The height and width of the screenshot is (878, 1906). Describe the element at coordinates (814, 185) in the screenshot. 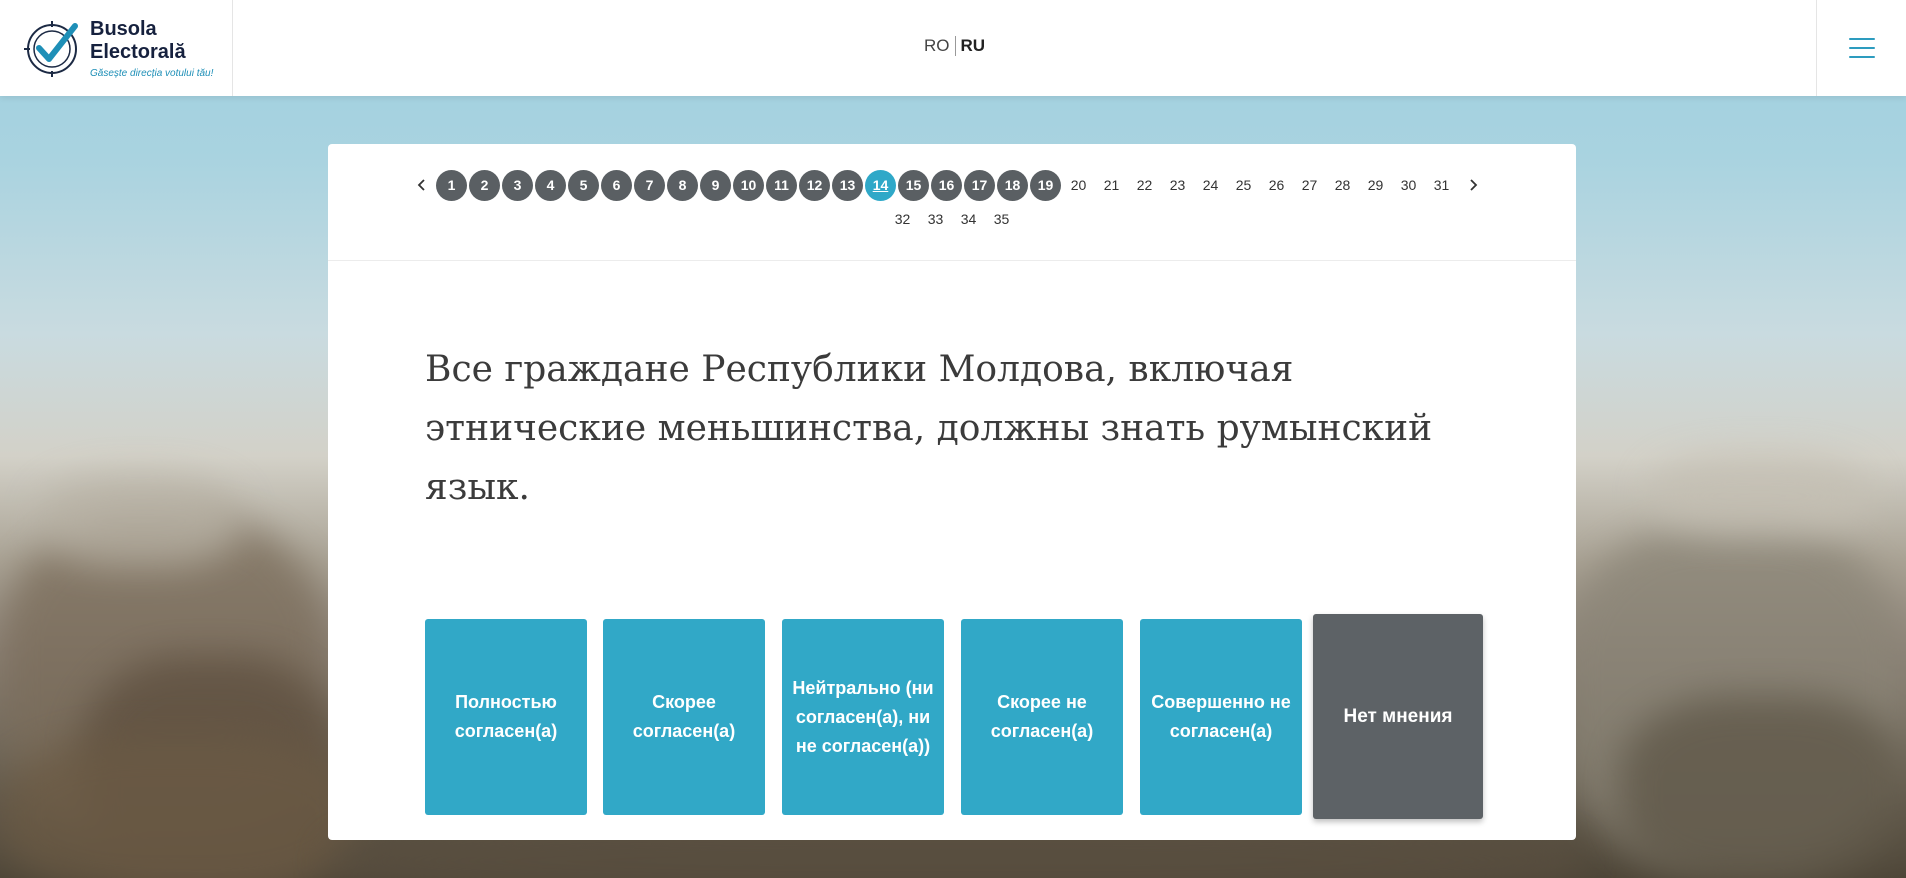

I see `pager-item-12: 12` at that location.